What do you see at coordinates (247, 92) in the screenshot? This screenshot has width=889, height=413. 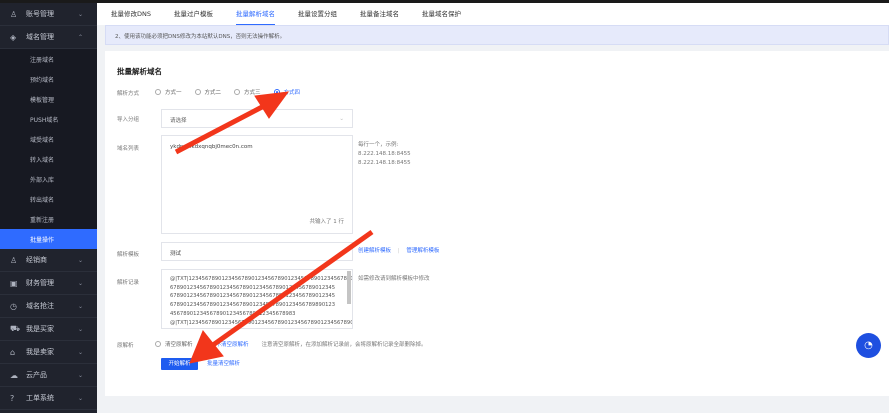 I see `radio-mode-3: 方式三` at bounding box center [247, 92].